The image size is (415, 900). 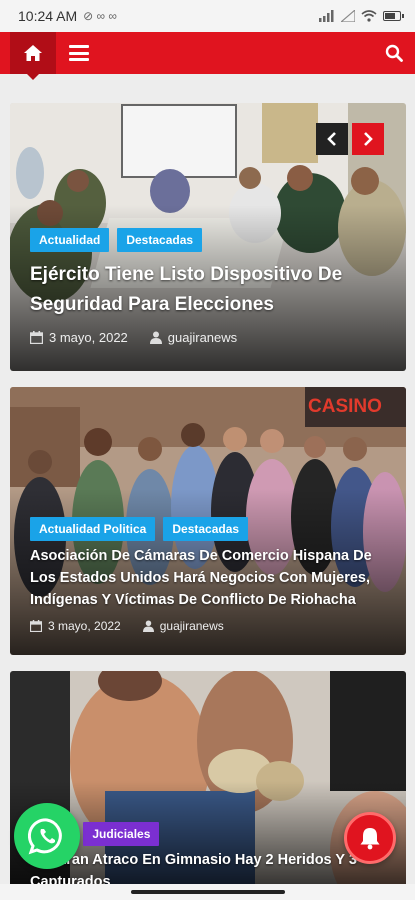 What do you see at coordinates (207, 56) in the screenshot?
I see `top-navbar` at bounding box center [207, 56].